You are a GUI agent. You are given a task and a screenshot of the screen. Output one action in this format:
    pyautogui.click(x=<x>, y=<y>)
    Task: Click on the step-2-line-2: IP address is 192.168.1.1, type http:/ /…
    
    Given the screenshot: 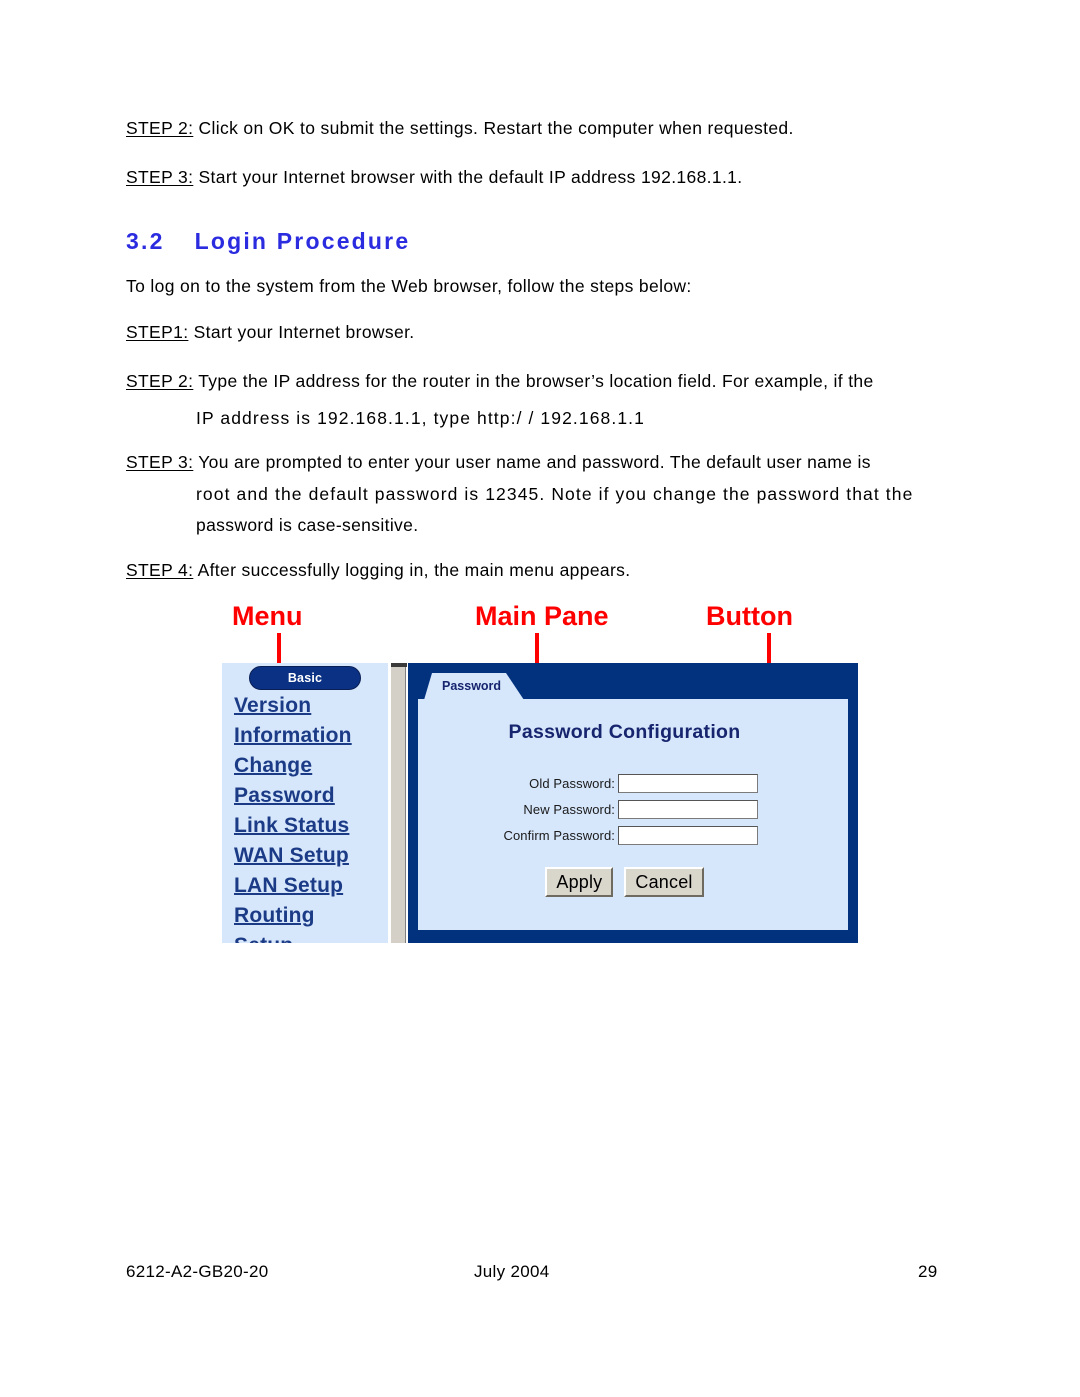 What is the action you would take?
    pyautogui.click(x=420, y=418)
    